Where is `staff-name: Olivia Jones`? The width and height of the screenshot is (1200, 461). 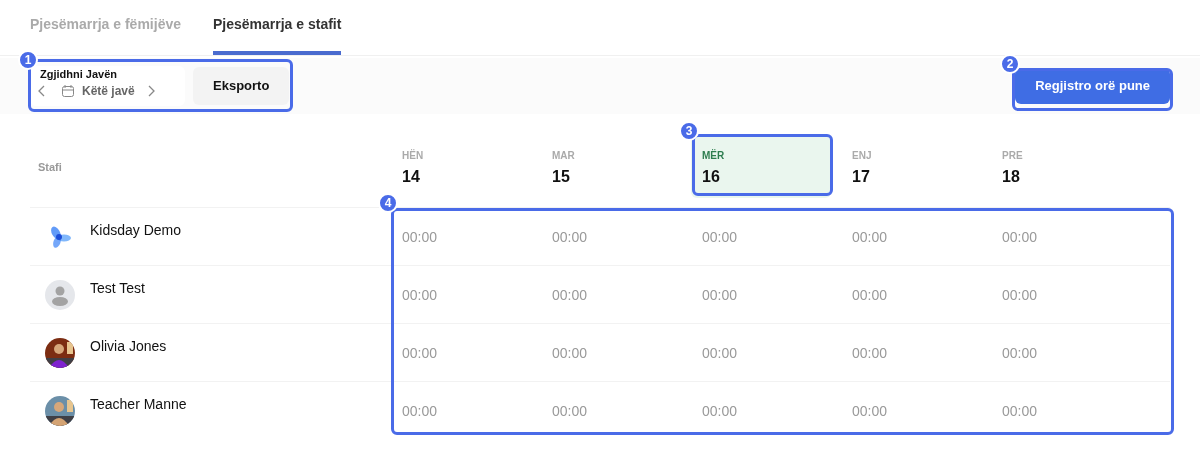 staff-name: Olivia Jones is located at coordinates (128, 346).